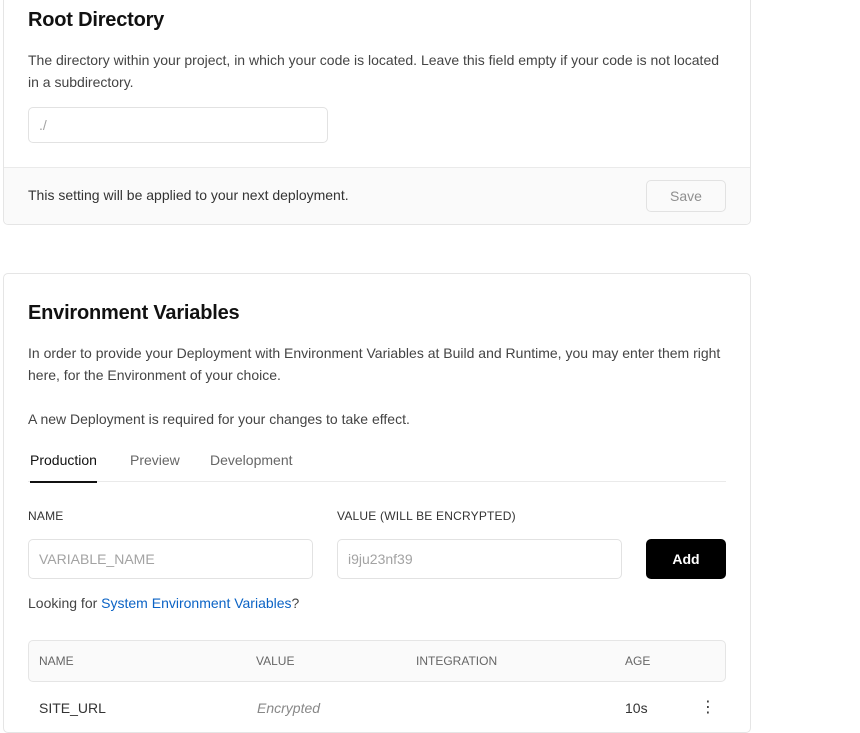  Describe the element at coordinates (636, 708) in the screenshot. I see `row-age: 10s` at that location.